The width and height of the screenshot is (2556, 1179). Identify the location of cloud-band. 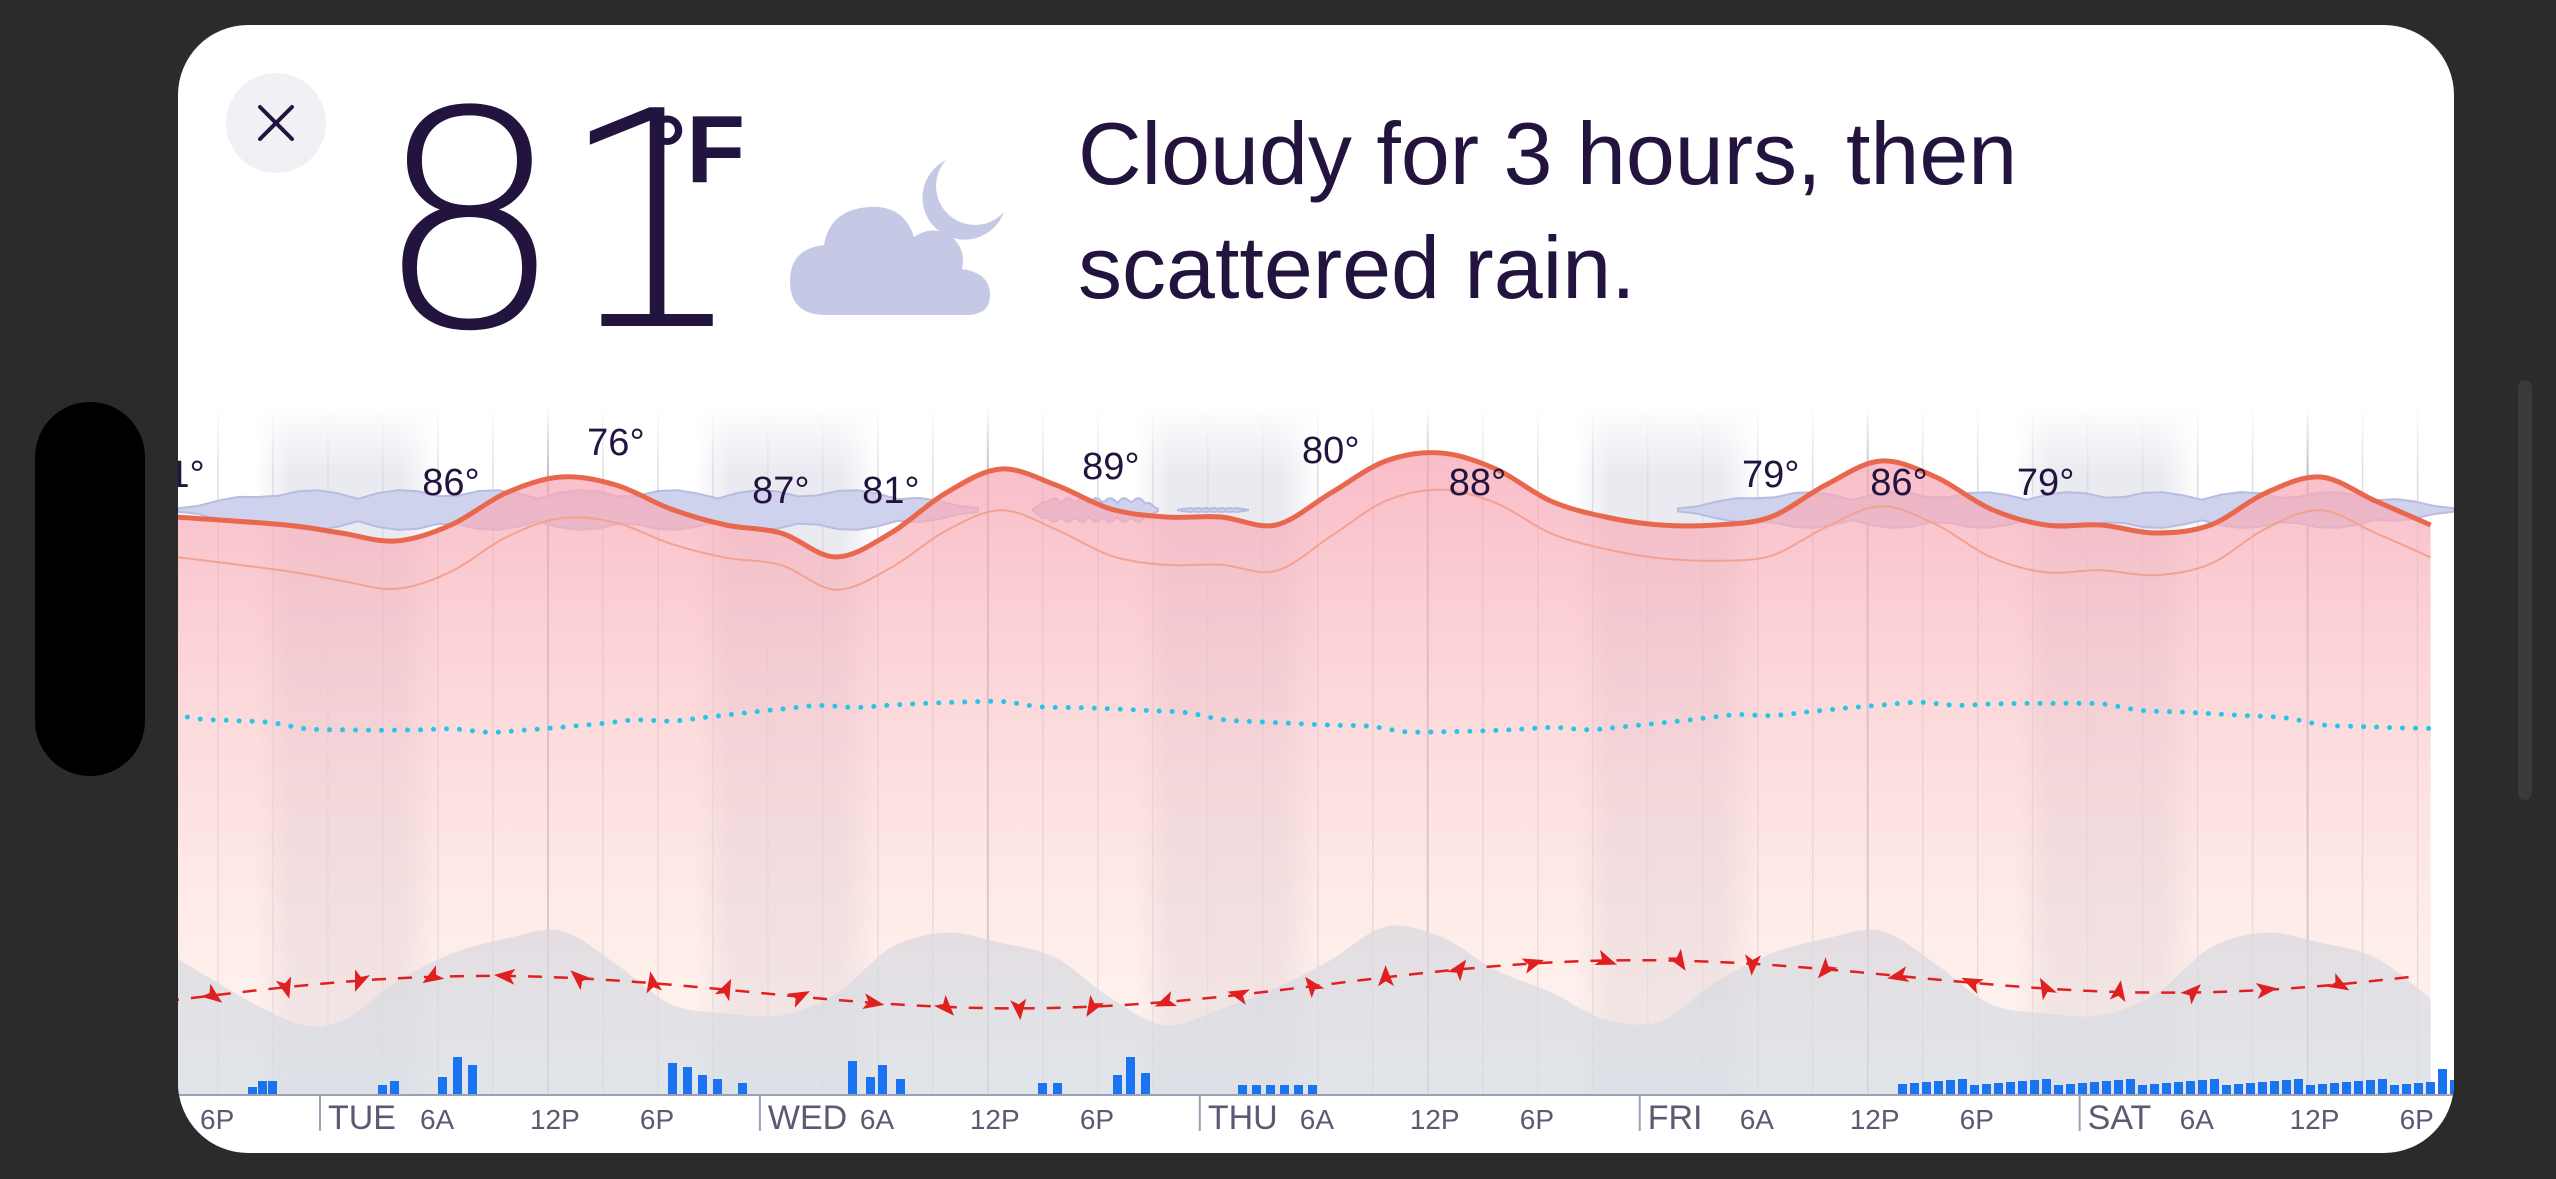
(1213, 510).